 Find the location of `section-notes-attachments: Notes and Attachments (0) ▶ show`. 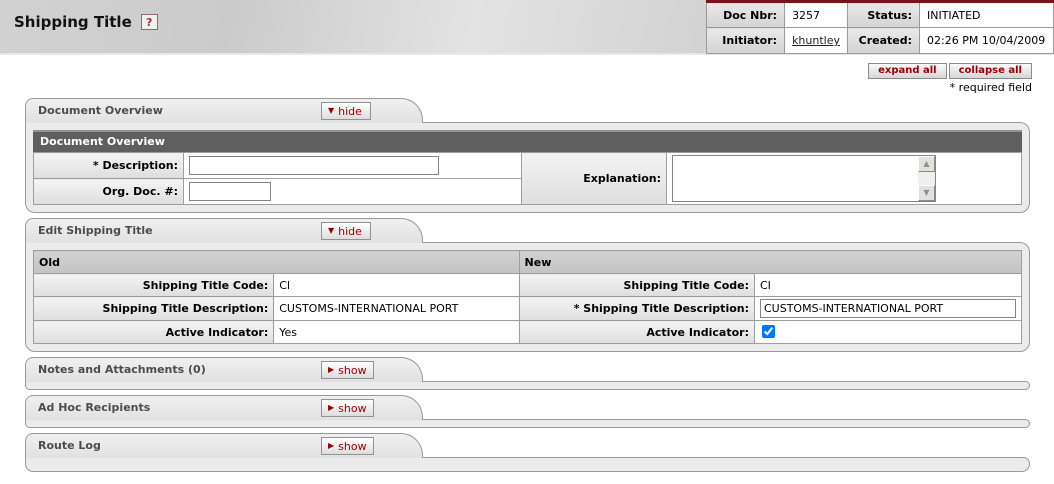

section-notes-attachments: Notes and Attachments (0) ▶ show is located at coordinates (527, 373).